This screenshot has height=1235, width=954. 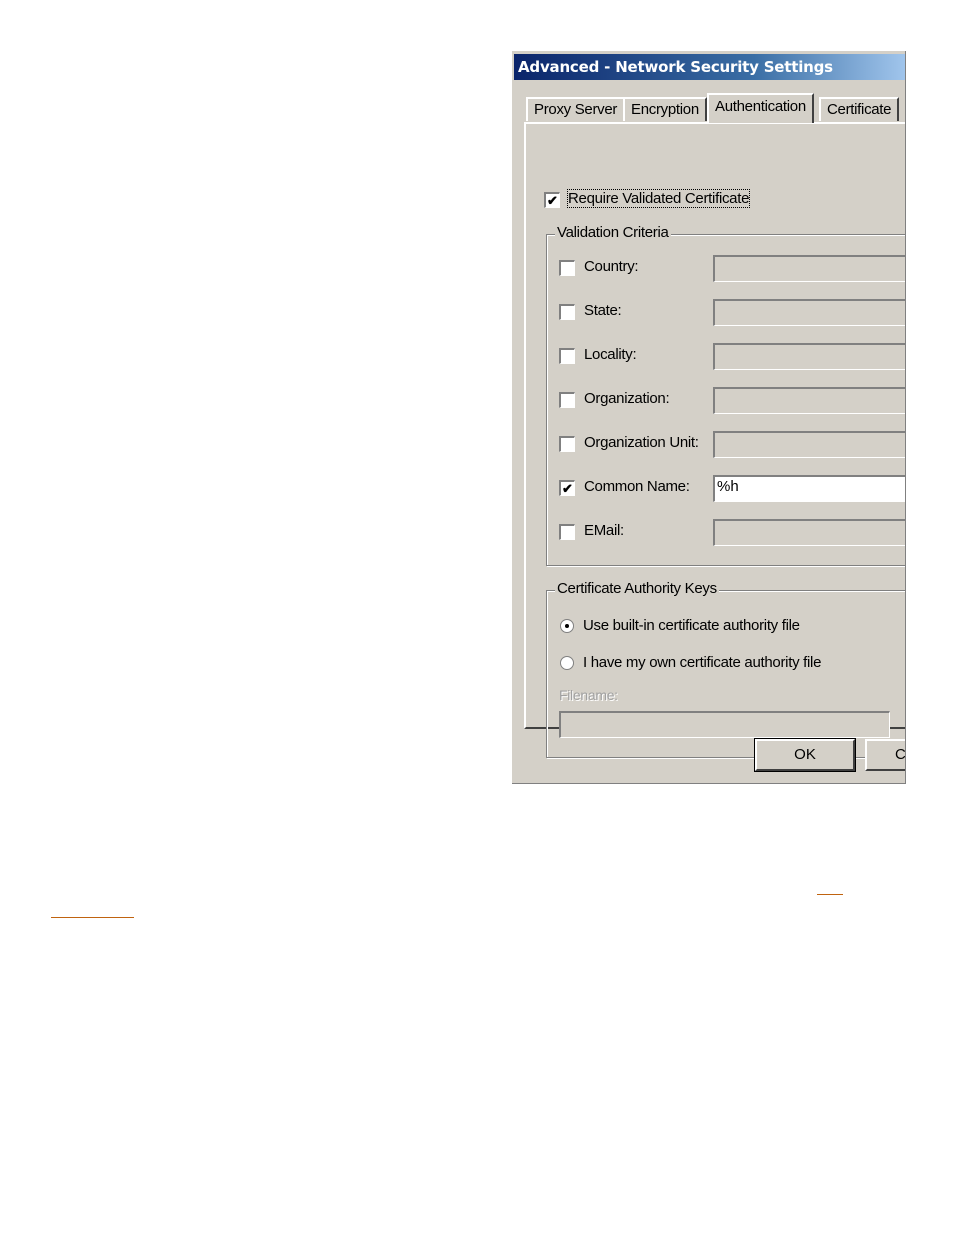 I want to click on ca-keys-title: Certificate Authority Keys, so click(x=637, y=588).